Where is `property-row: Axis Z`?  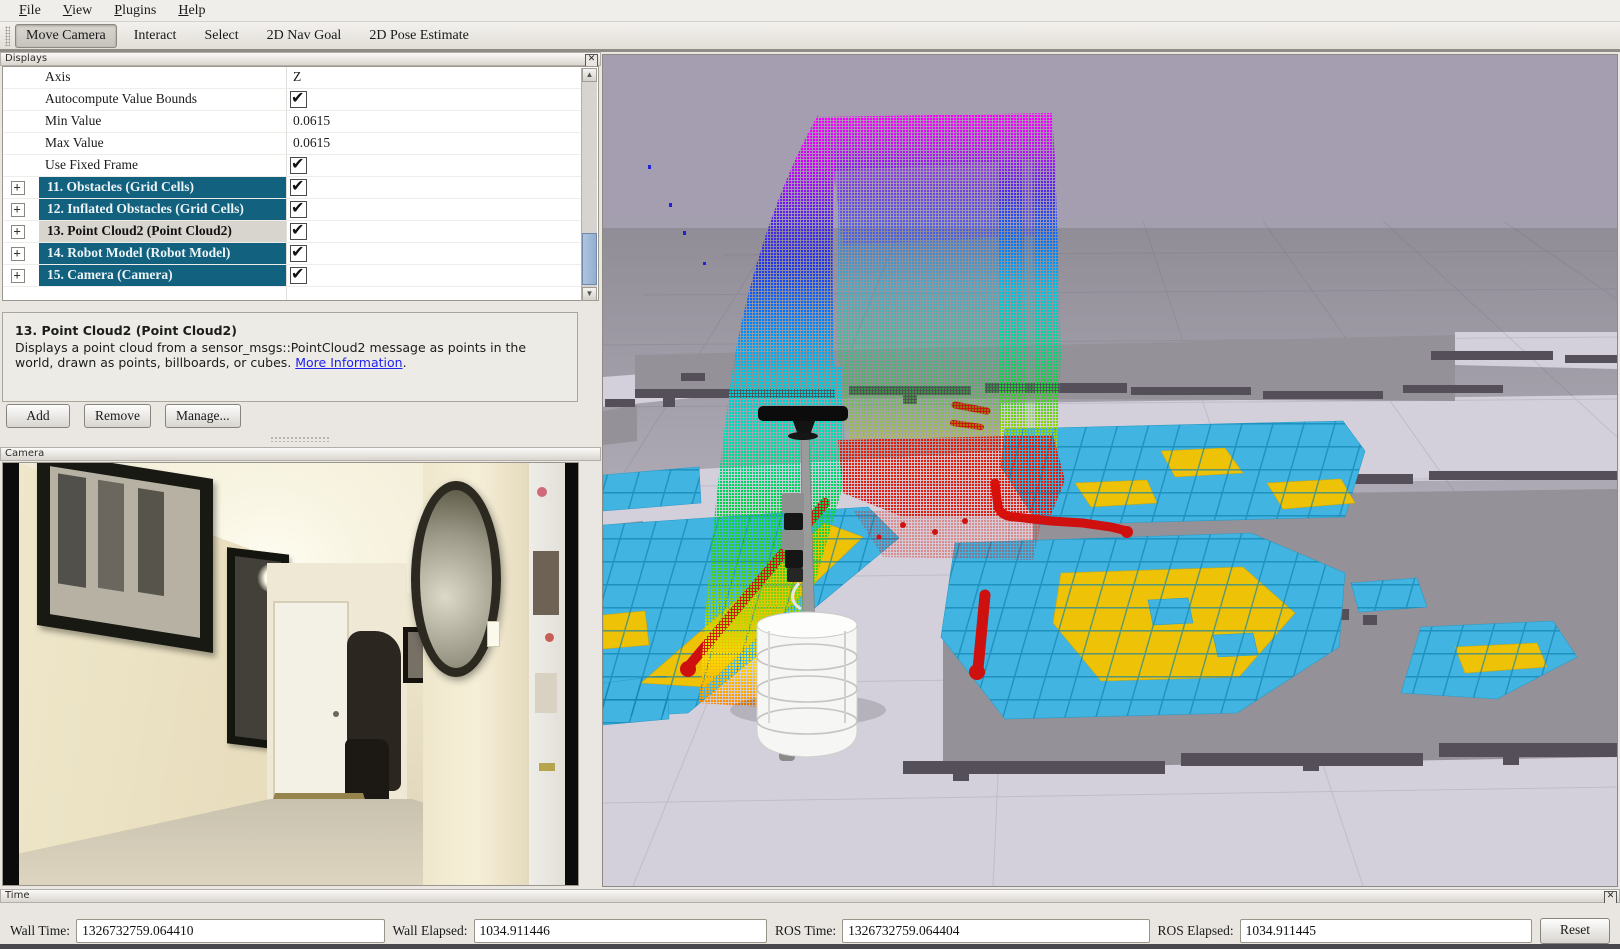
property-row: Axis Z is located at coordinates (300, 78).